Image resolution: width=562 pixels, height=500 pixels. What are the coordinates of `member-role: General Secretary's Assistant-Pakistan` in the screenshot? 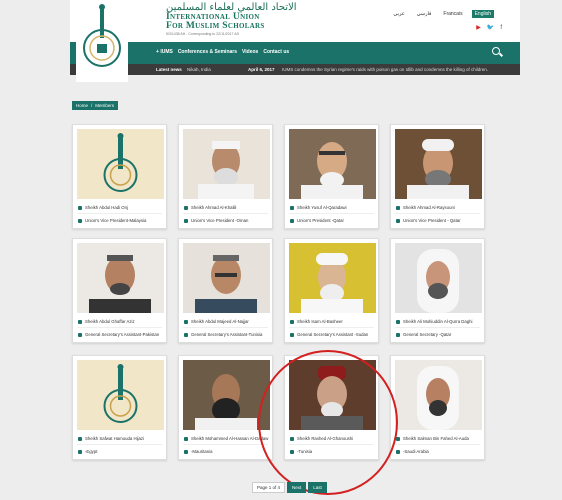 It's located at (122, 334).